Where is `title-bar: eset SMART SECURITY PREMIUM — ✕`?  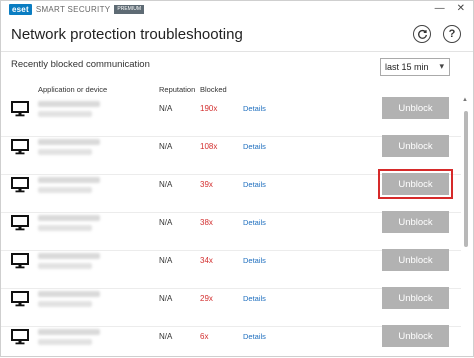 title-bar: eset SMART SECURITY PREMIUM — ✕ is located at coordinates (237, 9).